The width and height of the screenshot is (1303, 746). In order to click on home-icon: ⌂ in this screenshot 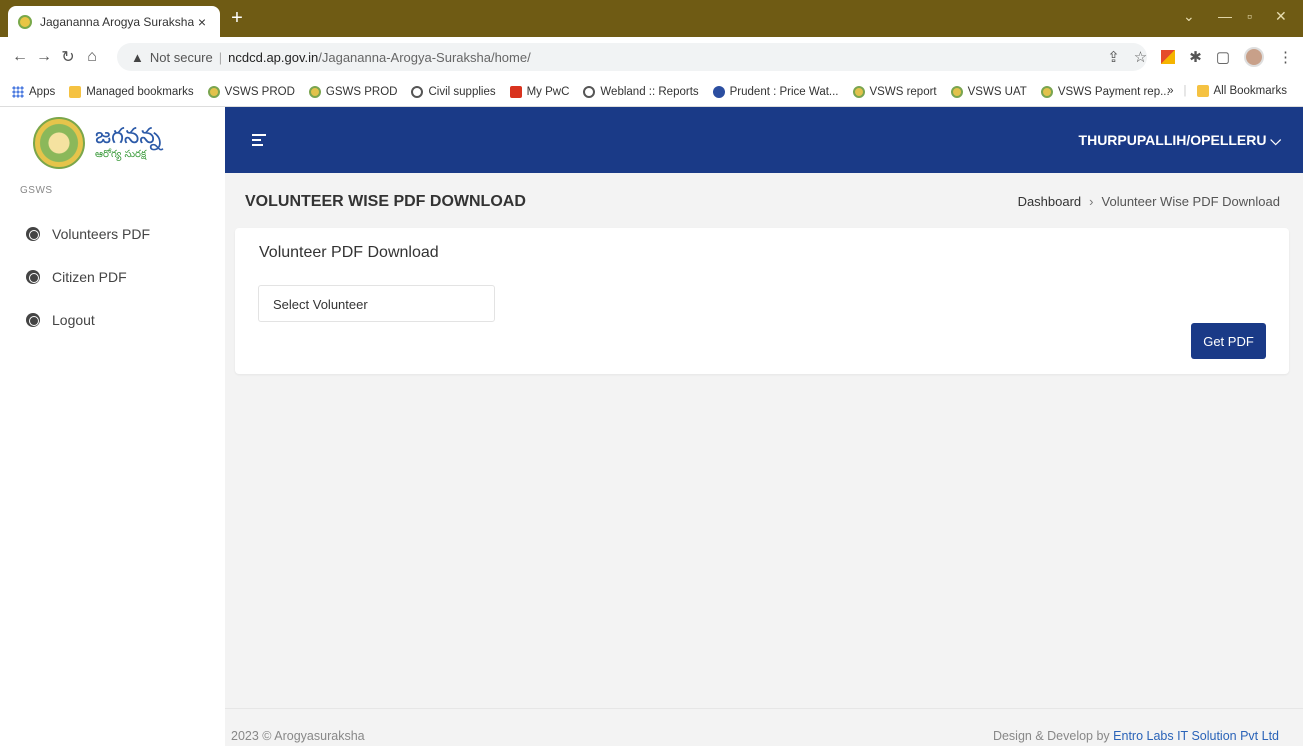, I will do `click(92, 57)`.